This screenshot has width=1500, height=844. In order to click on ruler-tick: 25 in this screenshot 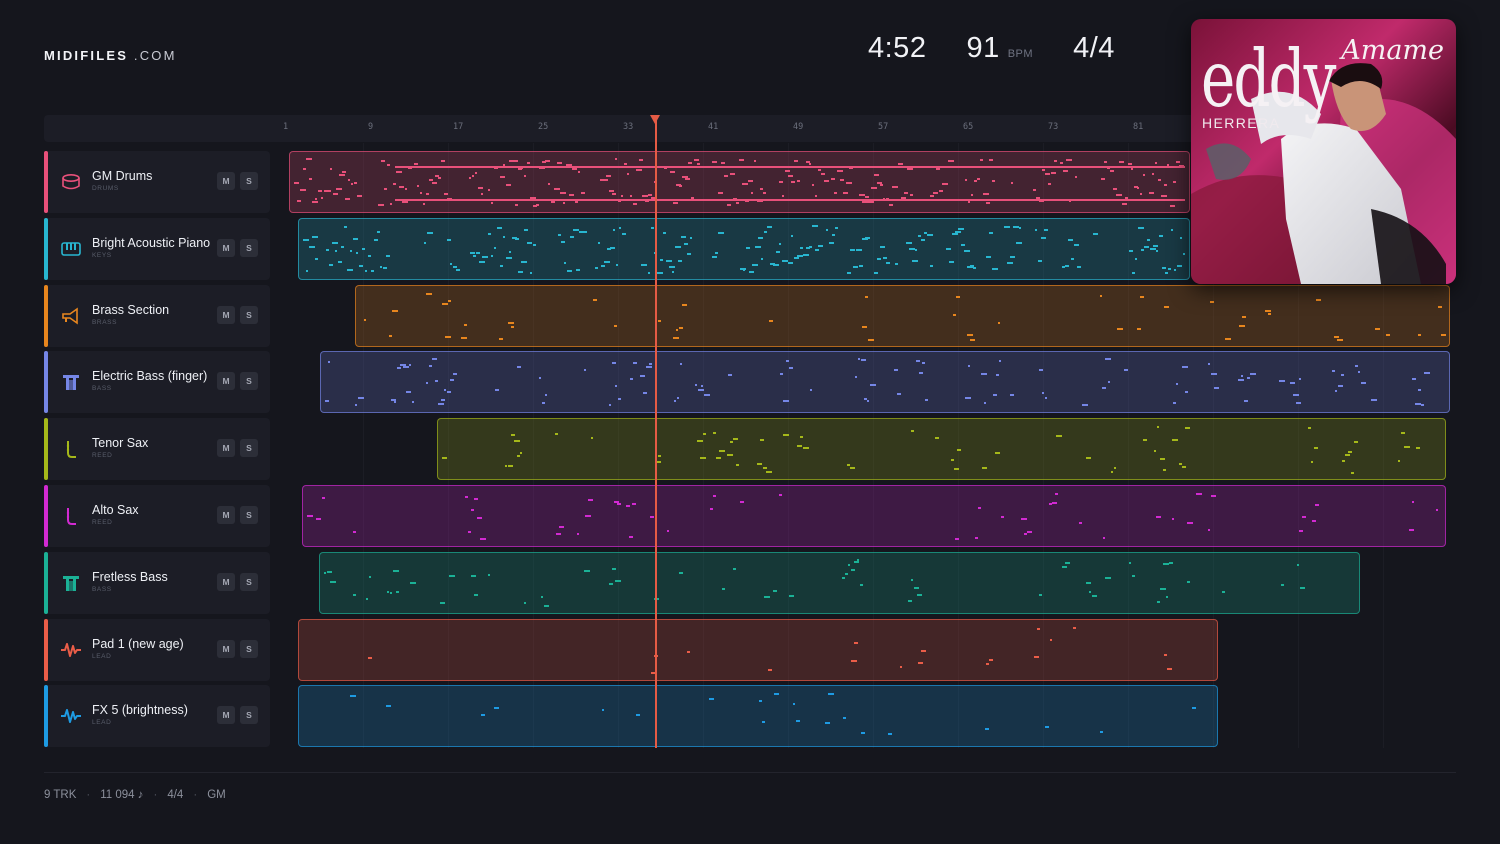, I will do `click(543, 127)`.